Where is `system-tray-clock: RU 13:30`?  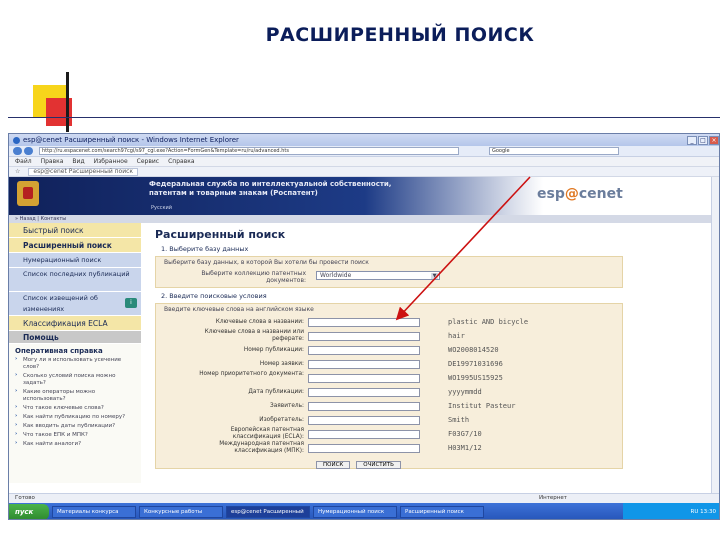
system-tray-clock: RU 13:30 is located at coordinates (671, 511).